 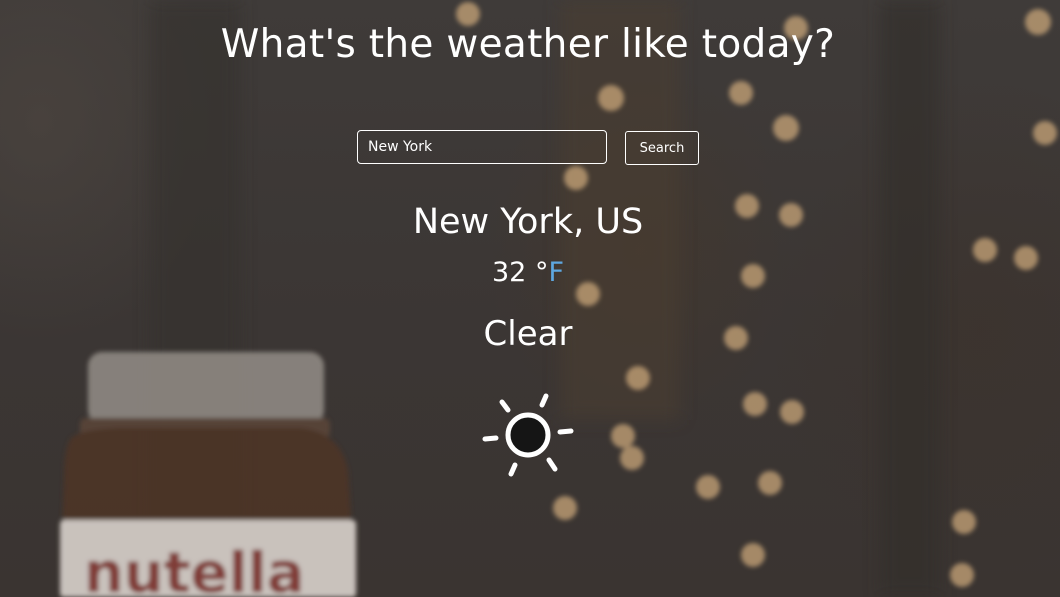 What do you see at coordinates (528, 272) in the screenshot?
I see `temperature-display: 32 °F` at bounding box center [528, 272].